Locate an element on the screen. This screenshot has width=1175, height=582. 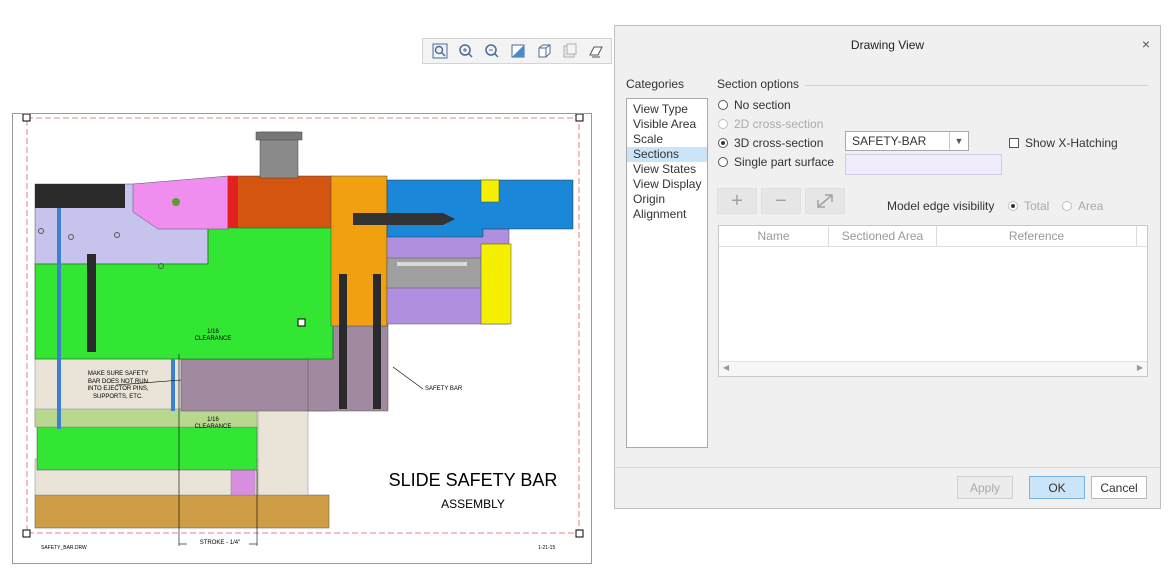
drawing-date: 1-21-15 is located at coordinates (547, 548).